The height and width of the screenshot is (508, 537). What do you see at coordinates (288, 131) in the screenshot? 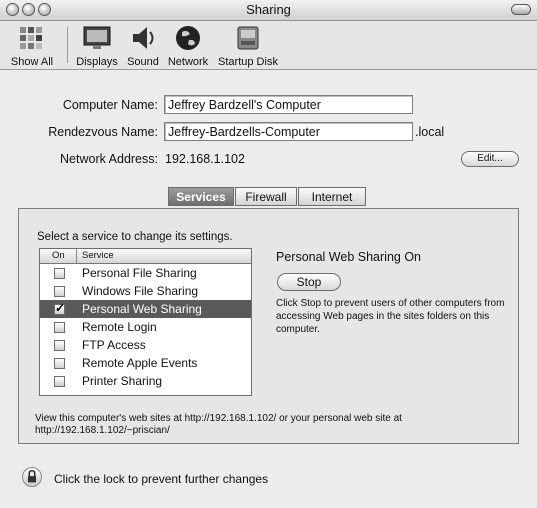
I see `rendezvous-name-field: Jeffrey-Bardzells-Computer` at bounding box center [288, 131].